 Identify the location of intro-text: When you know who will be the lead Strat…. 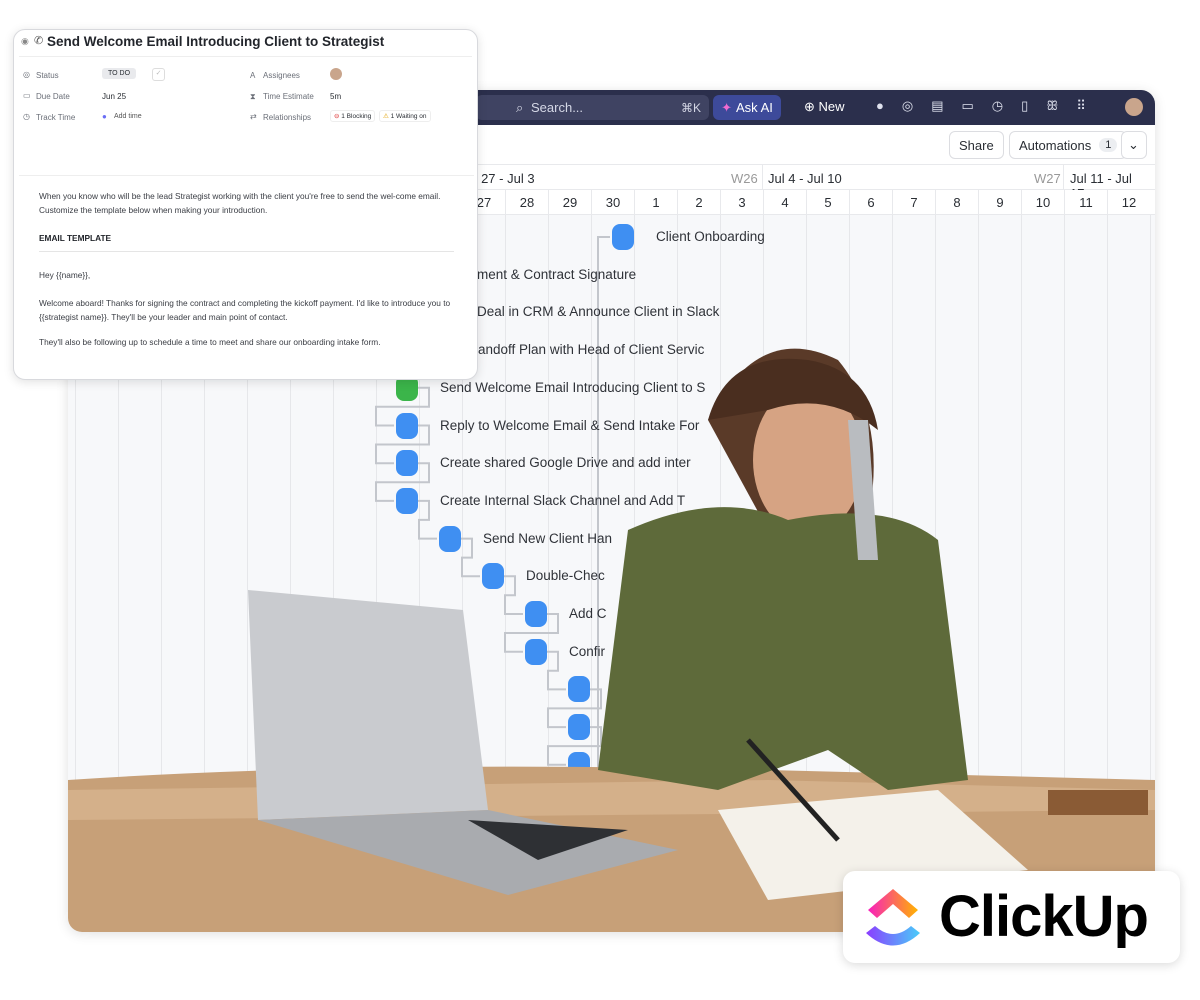
(240, 203).